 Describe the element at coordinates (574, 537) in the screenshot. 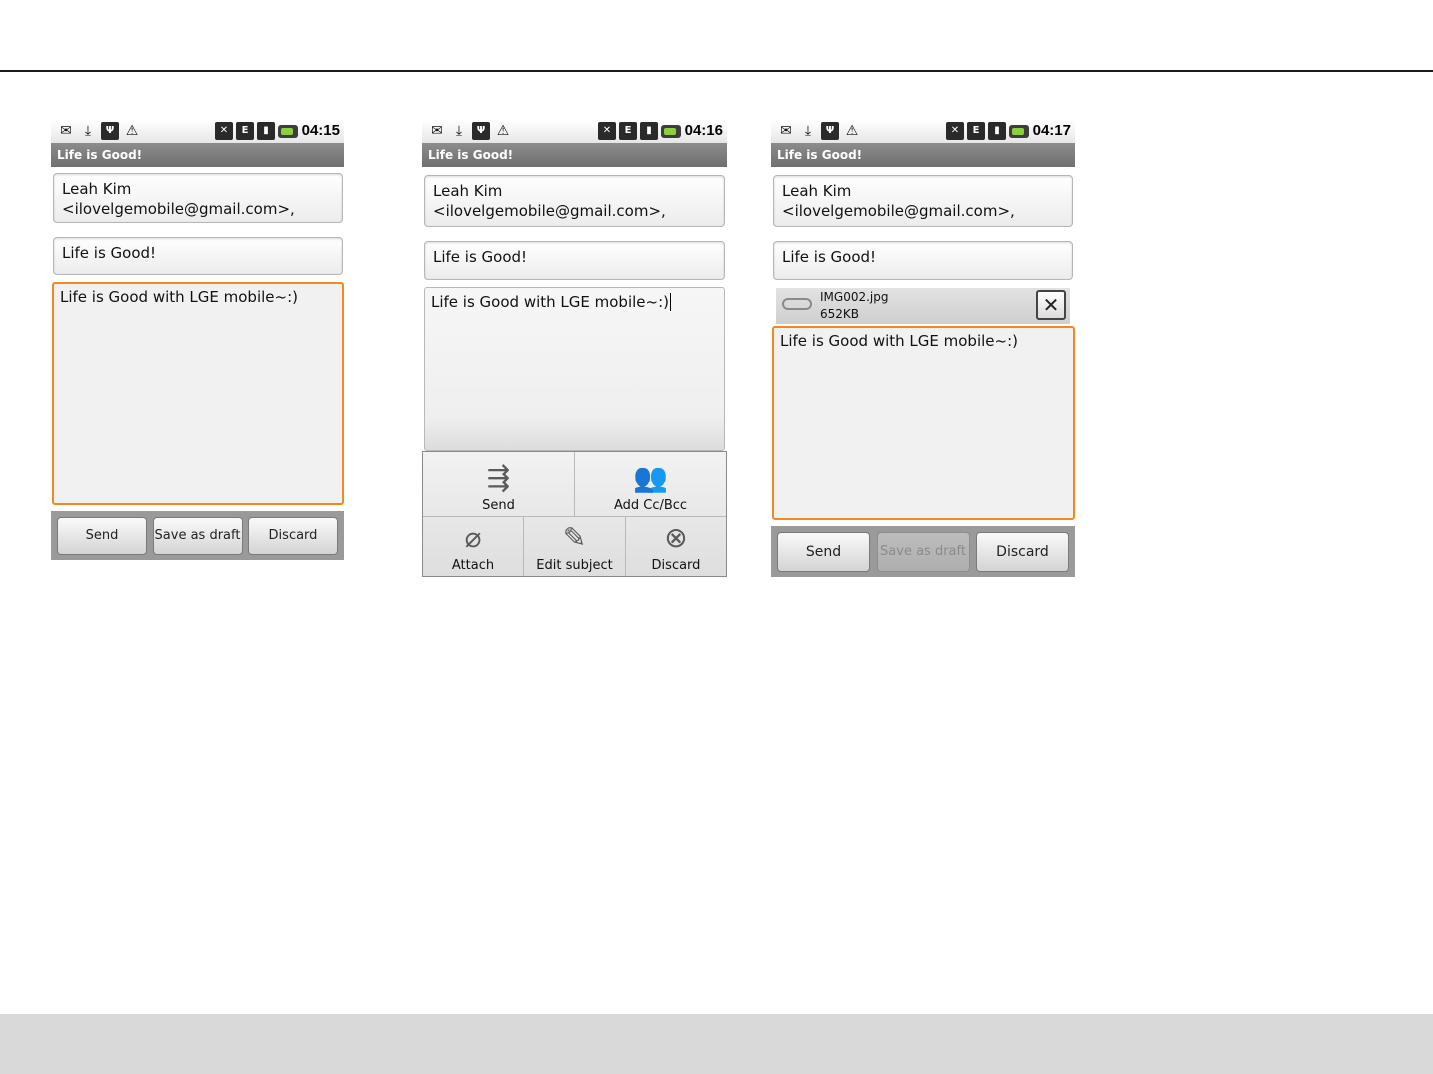

I see `pencil-icon: ✎` at that location.